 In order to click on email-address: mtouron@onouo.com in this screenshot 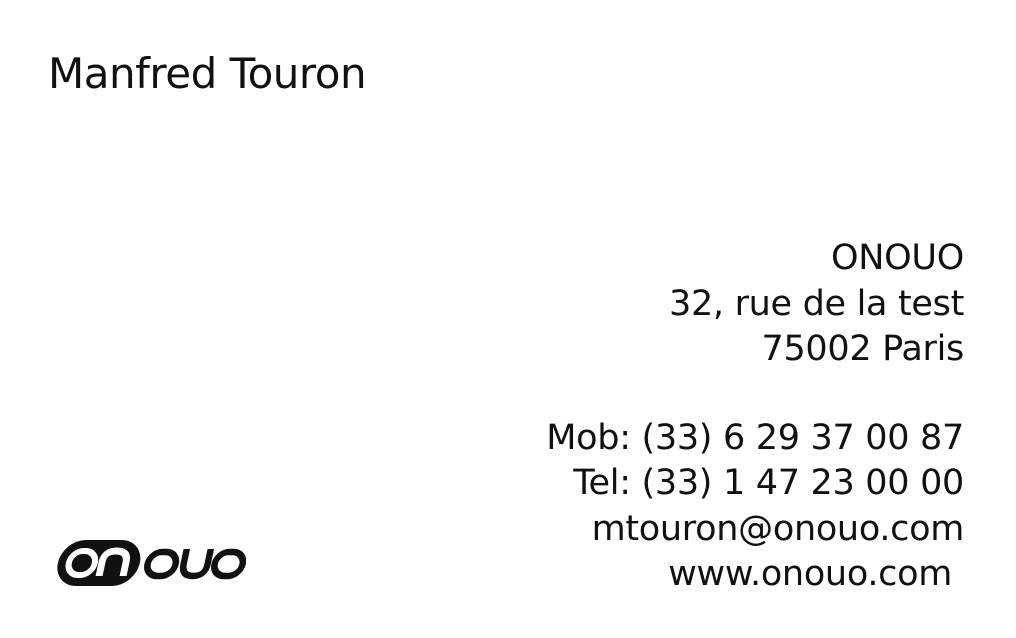, I will do `click(778, 528)`.